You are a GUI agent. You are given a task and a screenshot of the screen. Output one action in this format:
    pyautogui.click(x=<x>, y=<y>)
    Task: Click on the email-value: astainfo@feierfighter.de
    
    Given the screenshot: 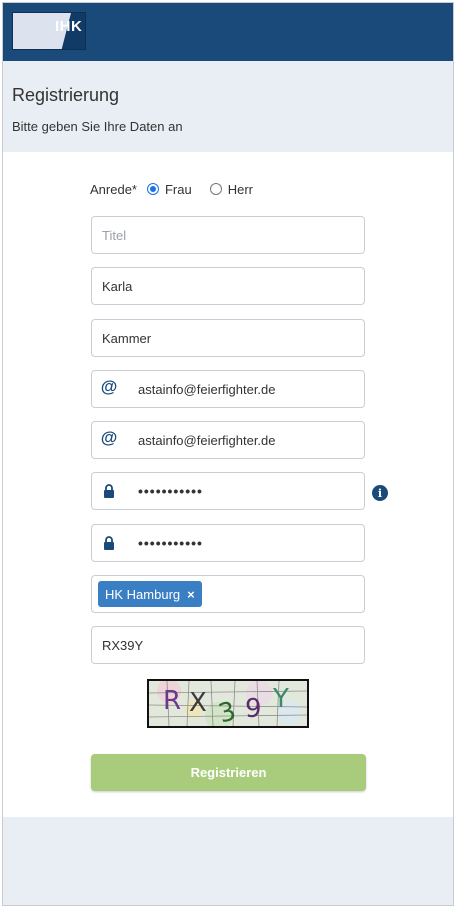 What is the action you would take?
    pyautogui.click(x=207, y=389)
    